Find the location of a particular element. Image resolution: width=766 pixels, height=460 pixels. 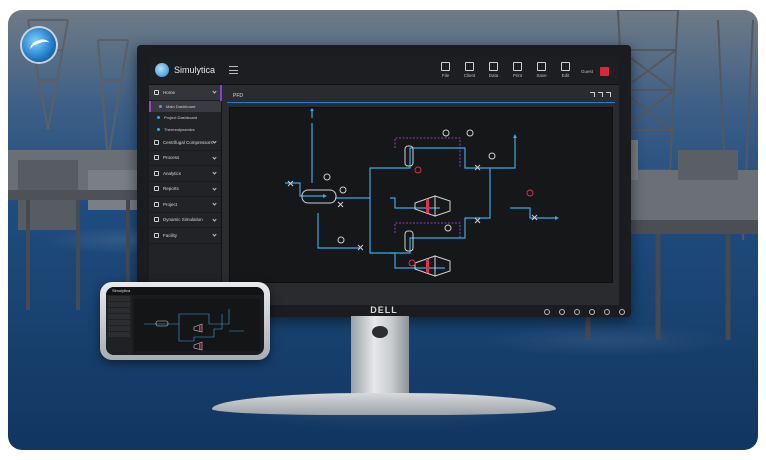

phone-topbar: Simulytica is located at coordinates (185, 291).